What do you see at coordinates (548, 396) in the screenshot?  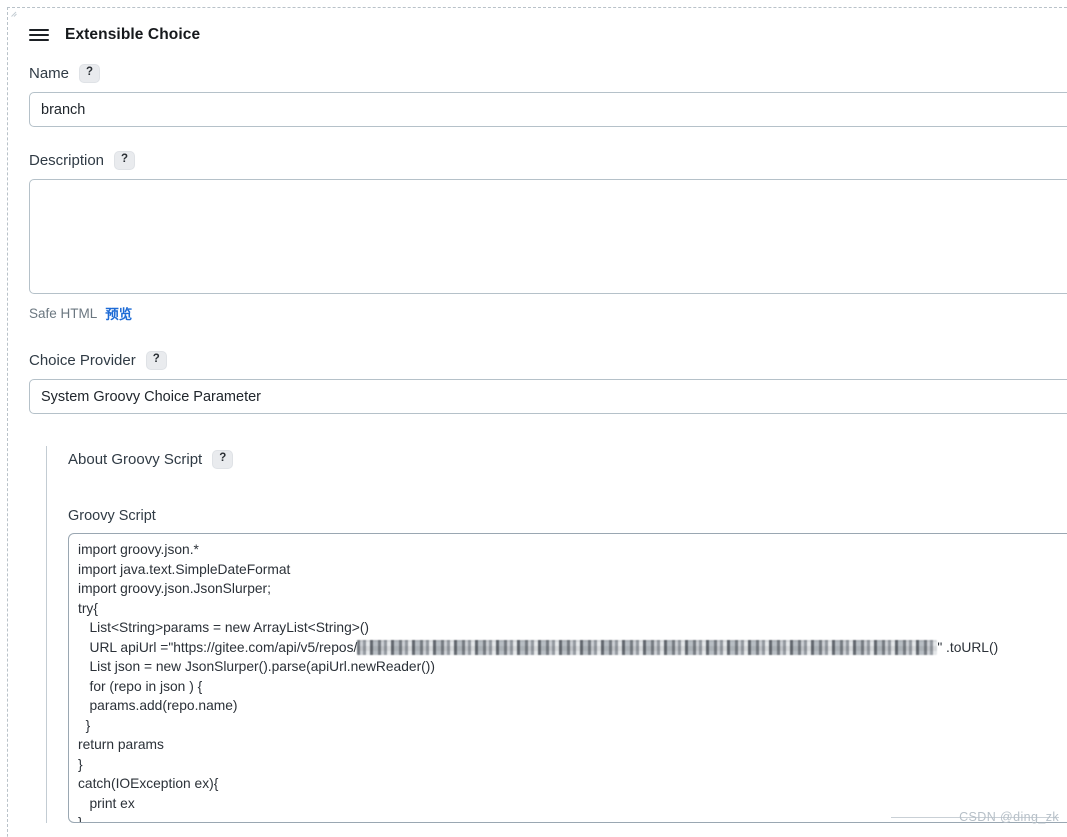 I see `choice-provider-input` at bounding box center [548, 396].